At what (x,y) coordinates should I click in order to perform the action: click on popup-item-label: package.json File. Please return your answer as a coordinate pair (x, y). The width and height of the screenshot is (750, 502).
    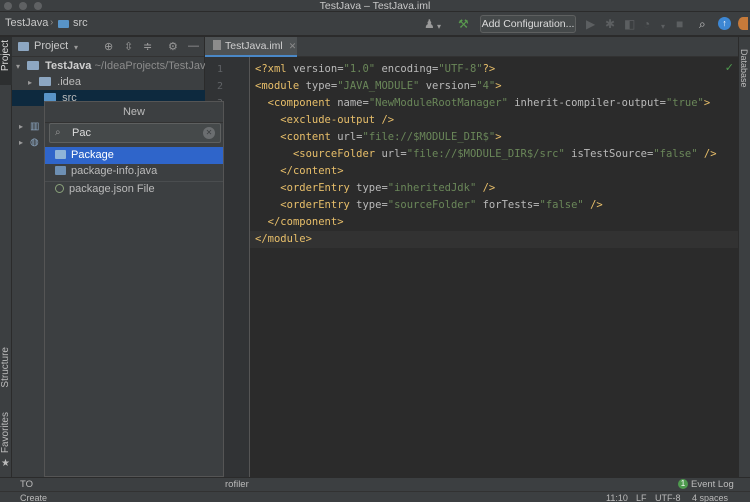
    Looking at the image, I should click on (112, 189).